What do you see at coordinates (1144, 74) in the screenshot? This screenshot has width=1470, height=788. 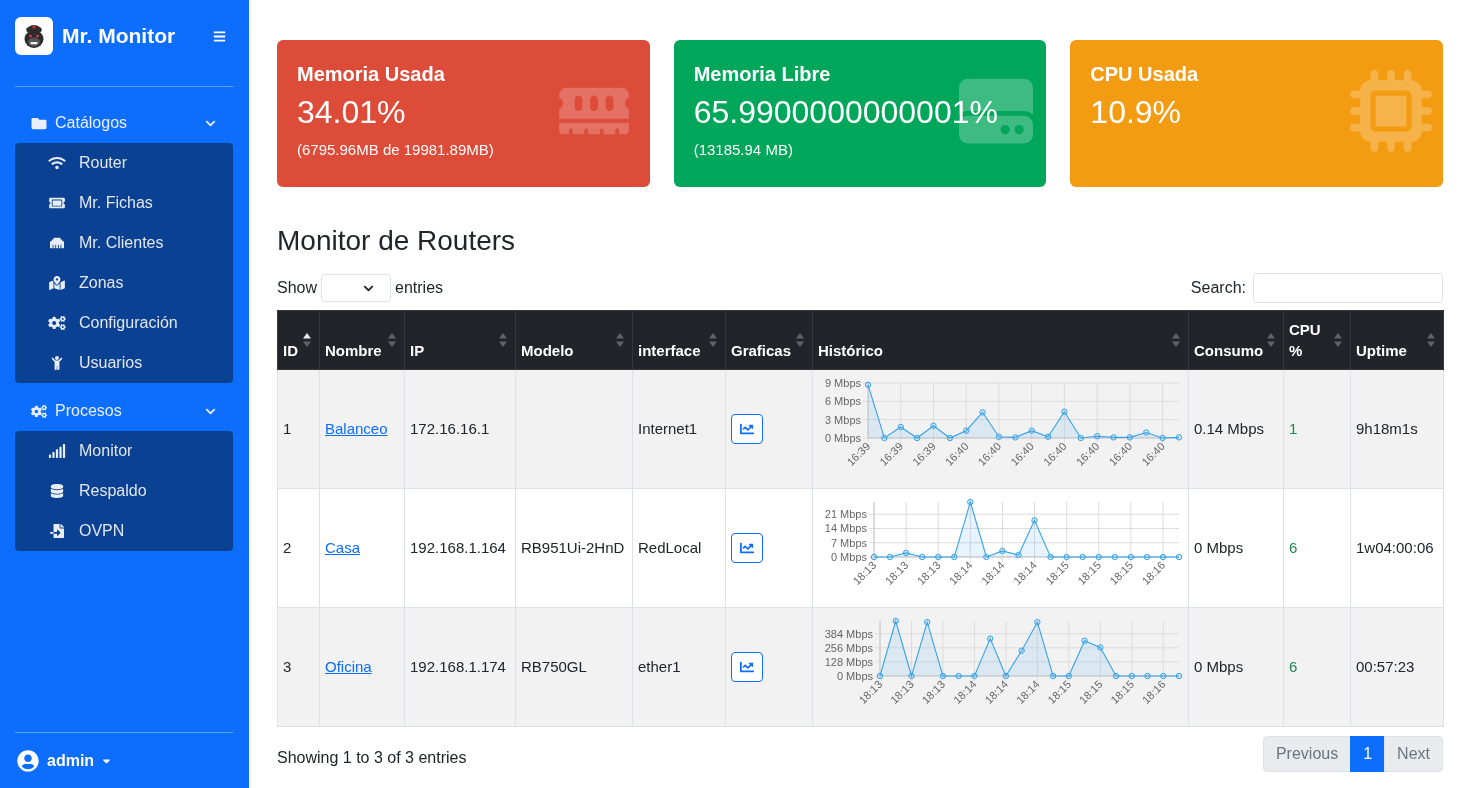 I see `card-title: CPU Usada` at bounding box center [1144, 74].